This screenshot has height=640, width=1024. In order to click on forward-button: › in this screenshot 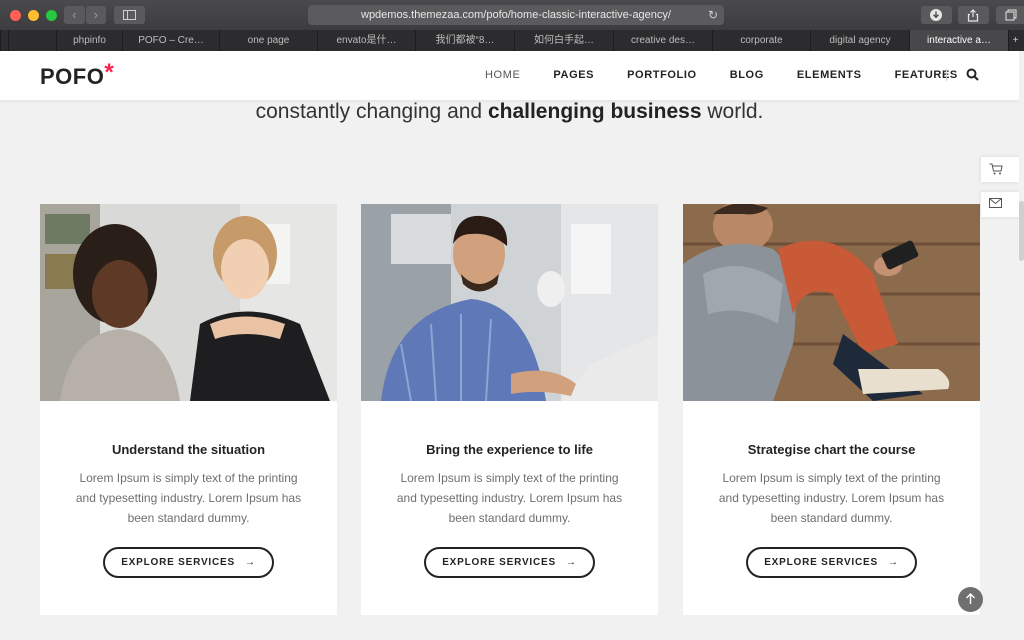, I will do `click(95, 15)`.